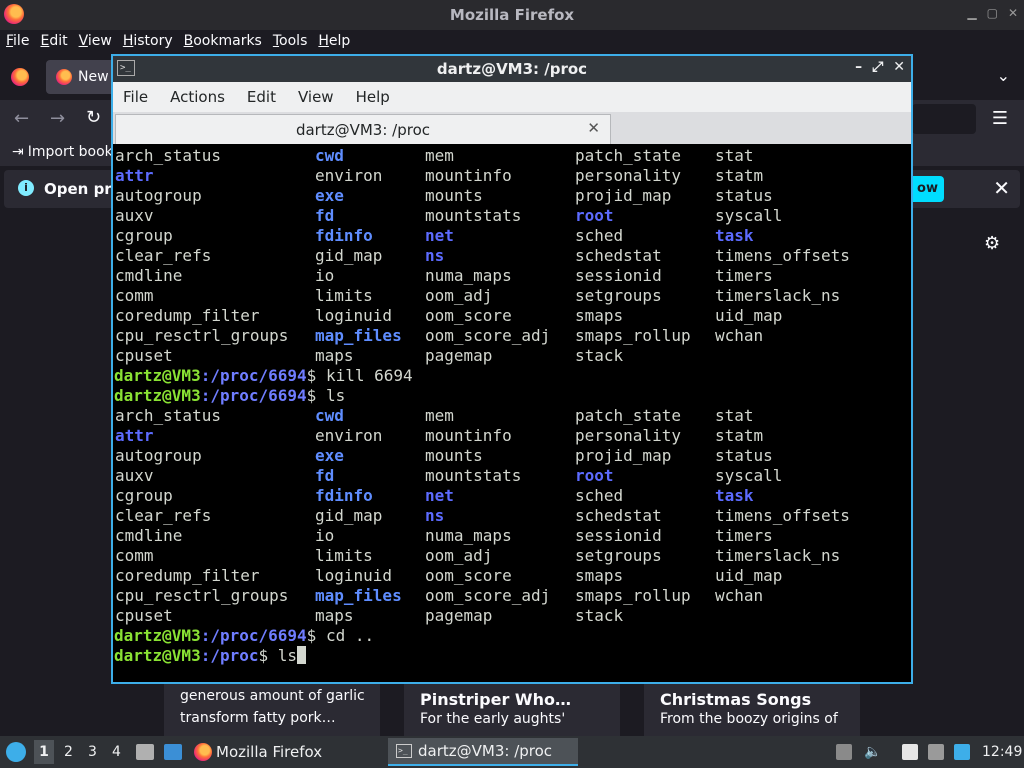 The width and height of the screenshot is (1024, 768). What do you see at coordinates (739, 335) in the screenshot?
I see `listing-entry: wchan` at bounding box center [739, 335].